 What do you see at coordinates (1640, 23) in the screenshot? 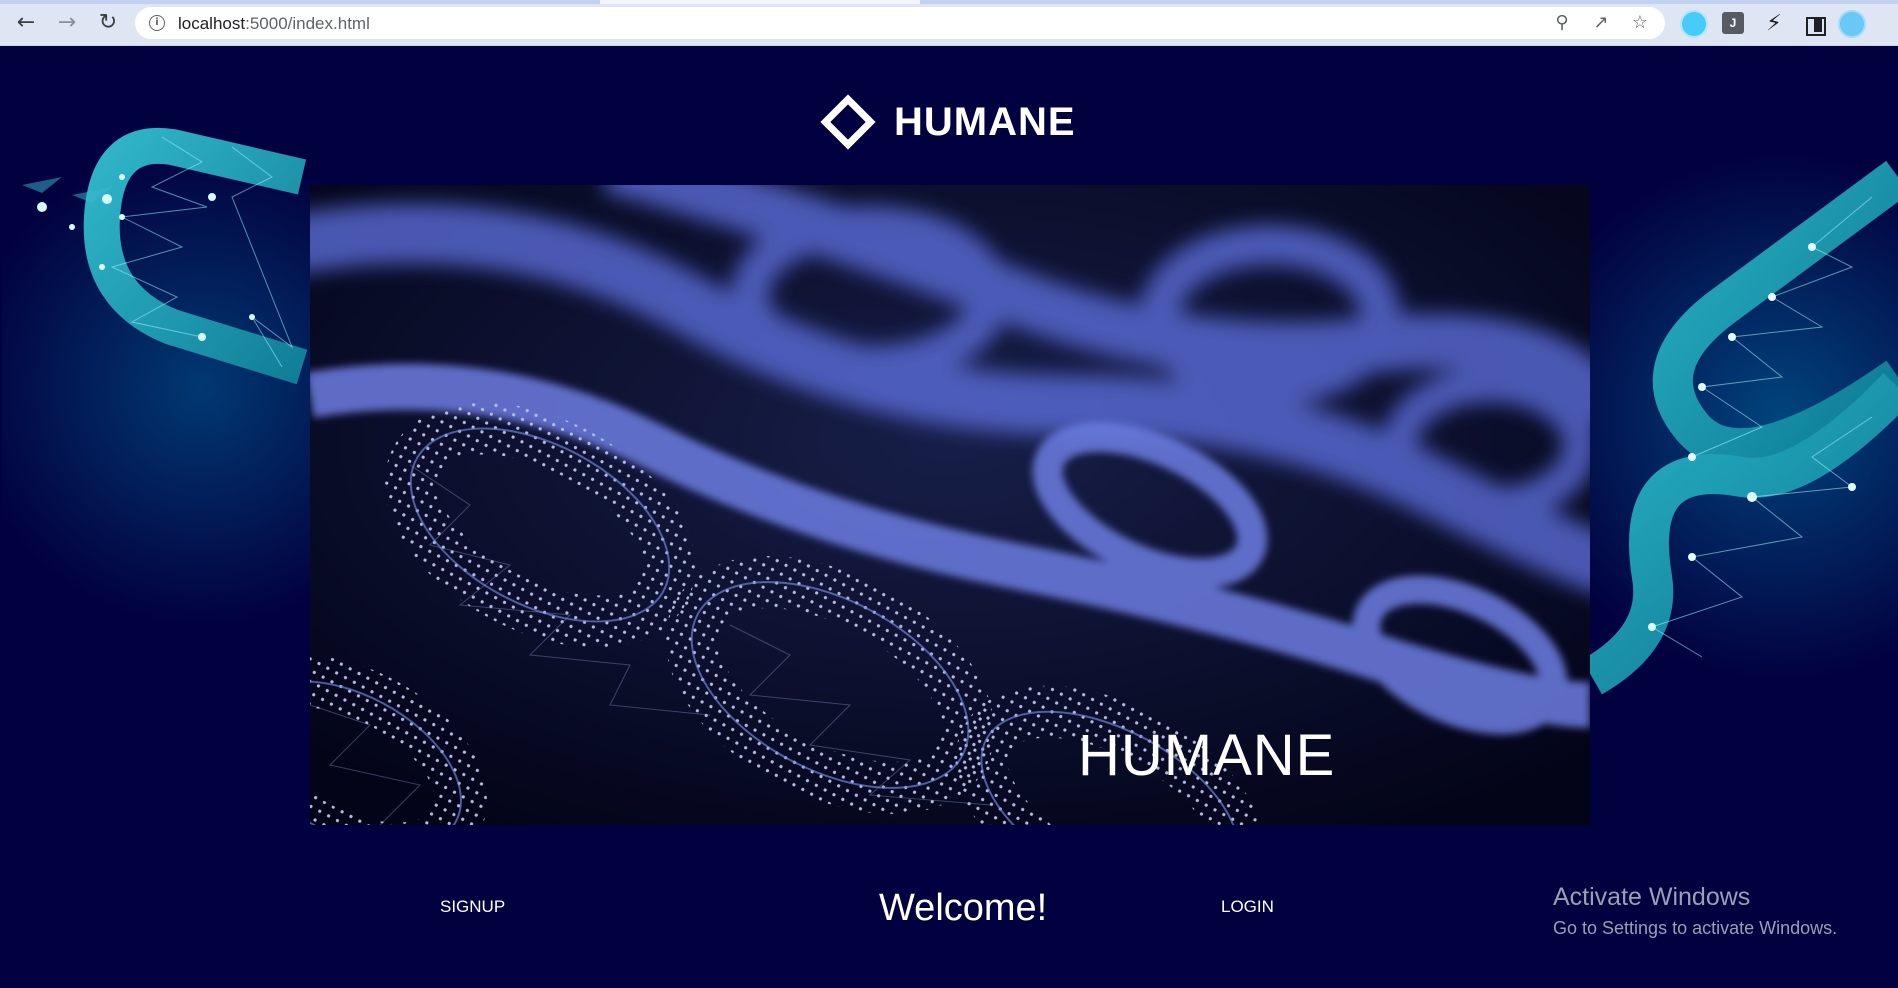
I see `bookmark-star-icon: ☆` at bounding box center [1640, 23].